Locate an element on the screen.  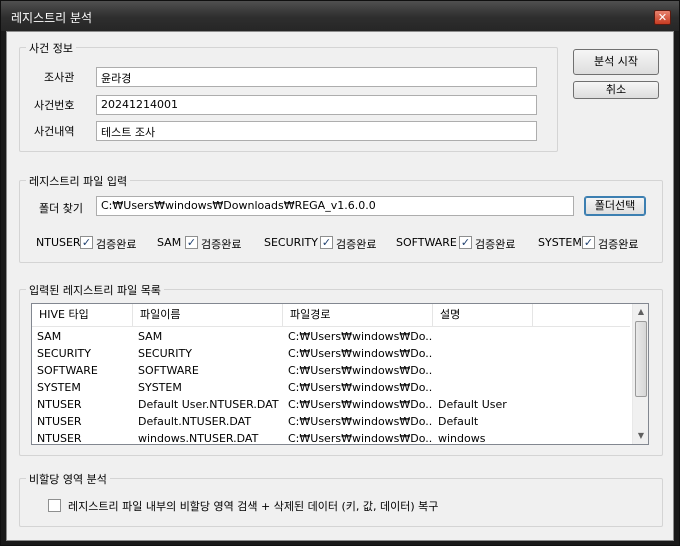
column-hive-type: HIVE 타입 is located at coordinates (82, 315).